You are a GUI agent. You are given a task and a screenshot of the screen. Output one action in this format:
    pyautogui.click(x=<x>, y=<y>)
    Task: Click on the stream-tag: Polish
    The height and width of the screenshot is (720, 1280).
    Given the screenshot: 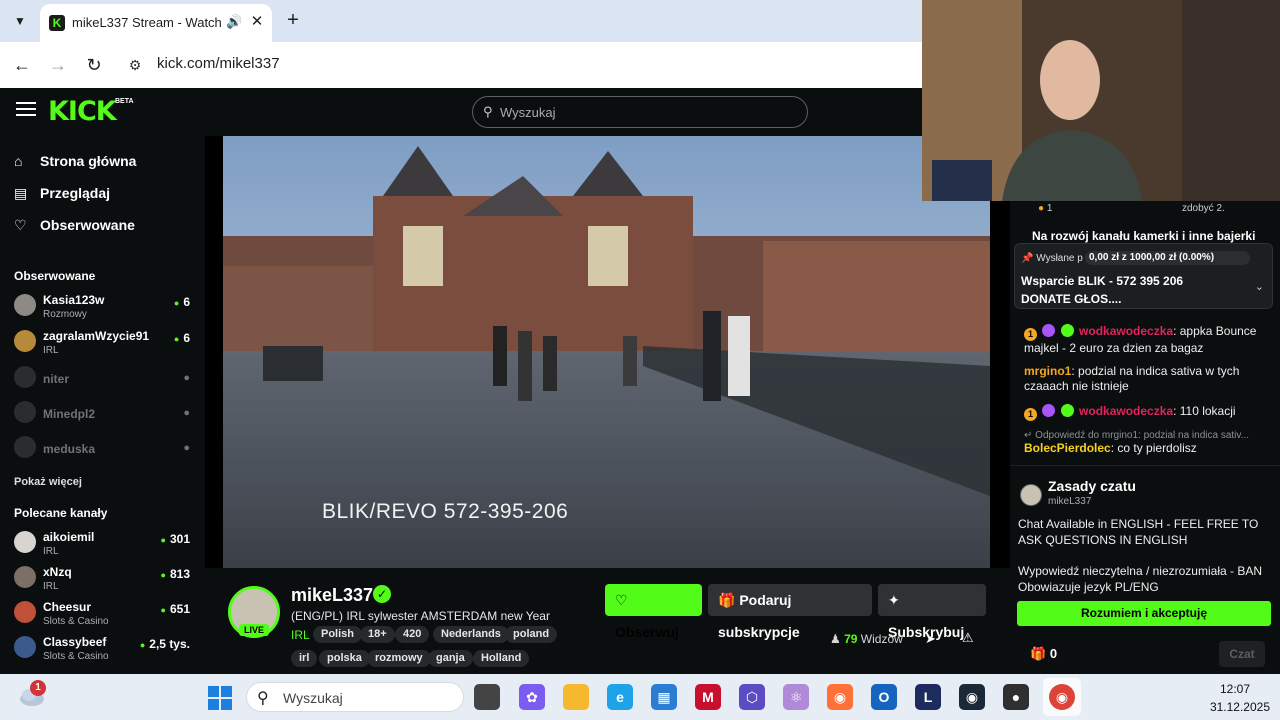 What is the action you would take?
    pyautogui.click(x=338, y=634)
    